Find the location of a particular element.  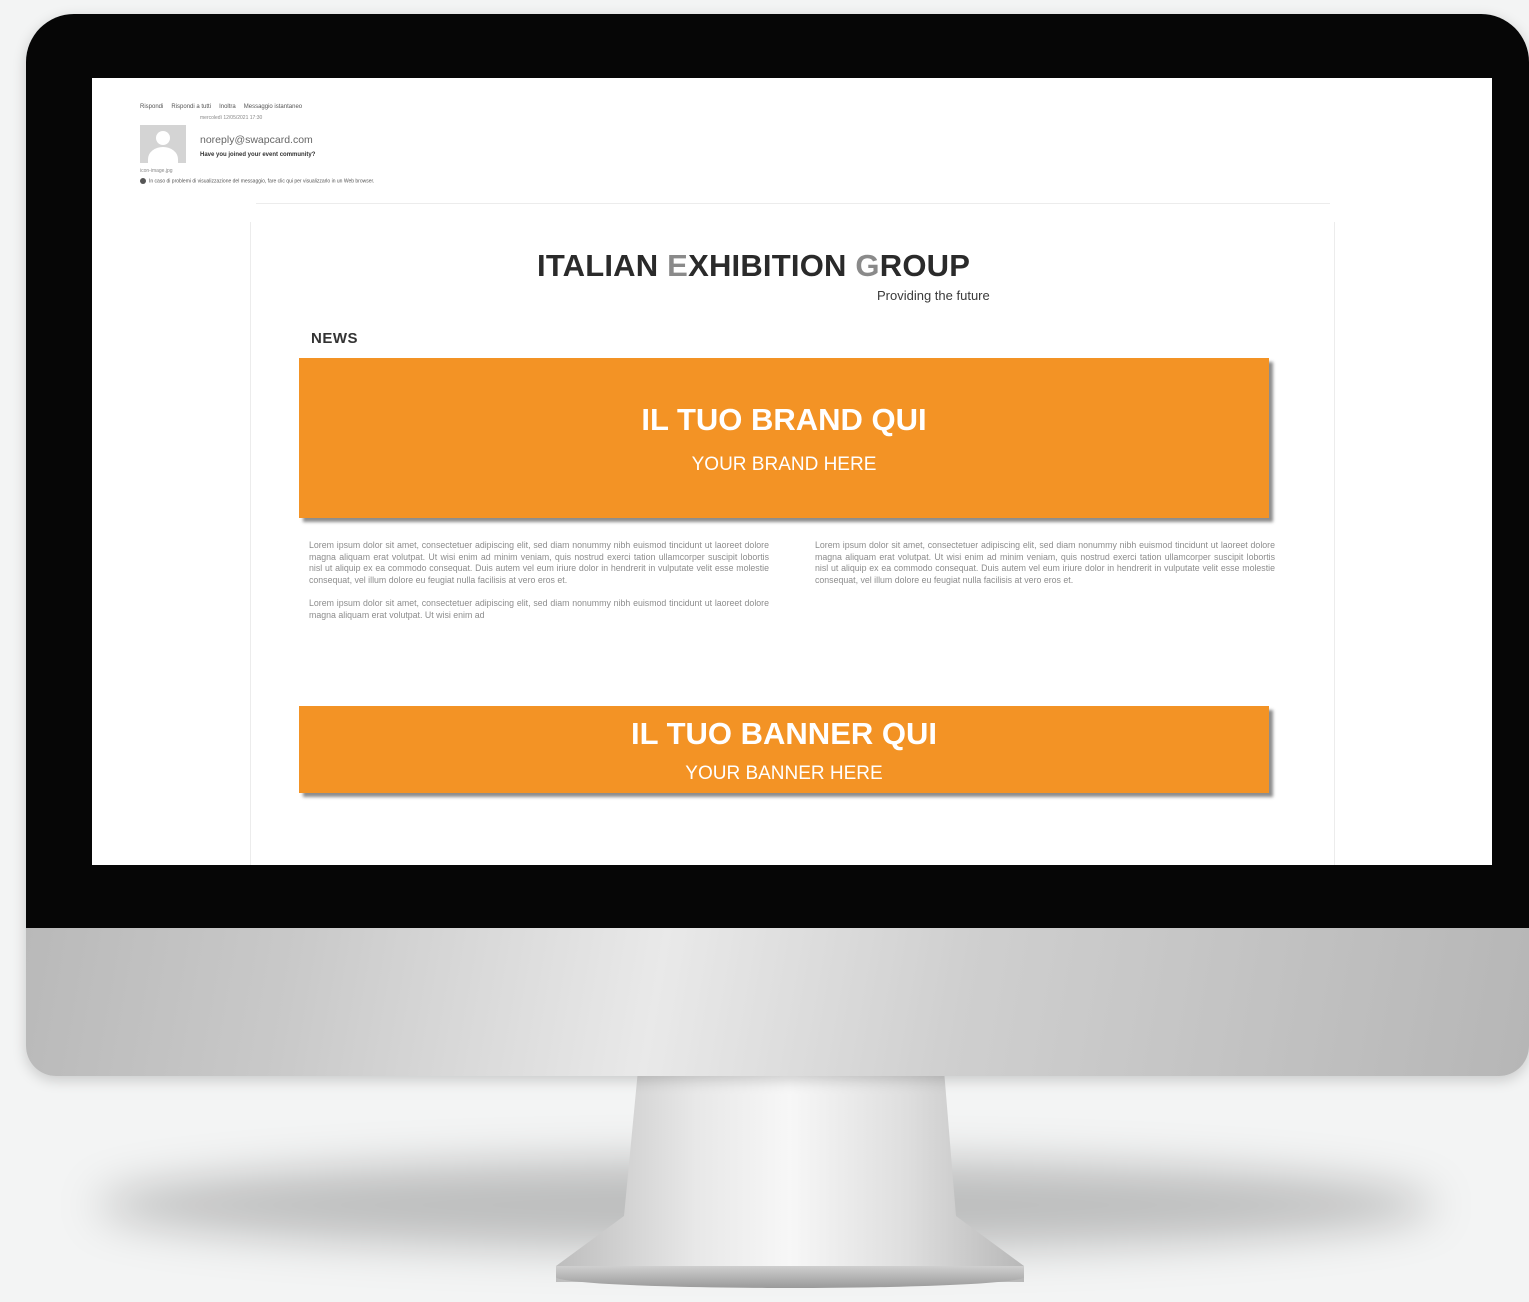

ad-banner: IL TUO BANNER QUI YOUR BANNER HERE is located at coordinates (784, 749).